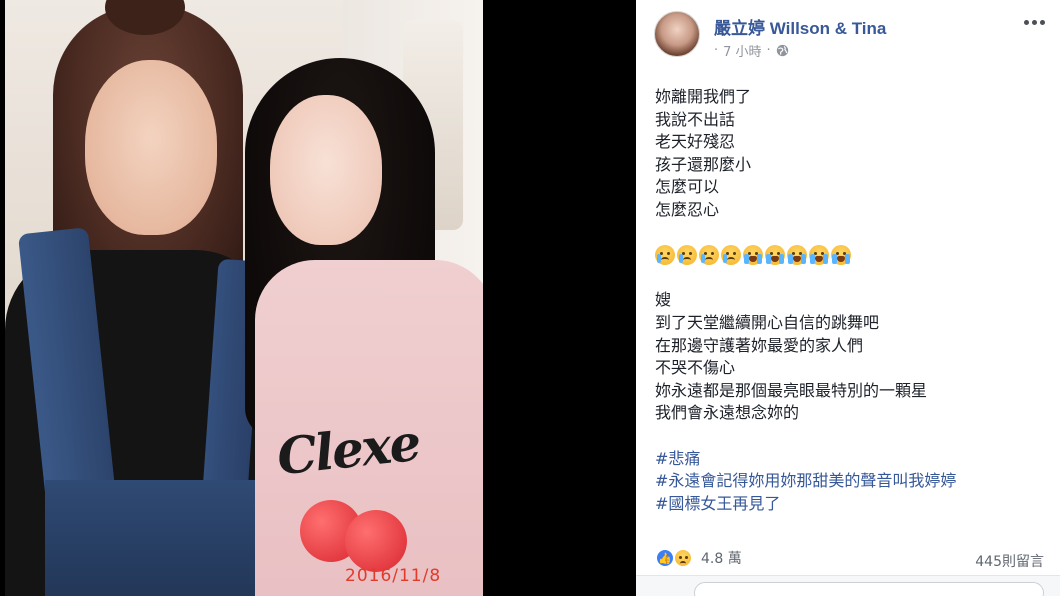 Image resolution: width=1060 pixels, height=596 pixels. Describe the element at coordinates (687, 209) in the screenshot. I see `post-line: 怎麼忍心` at that location.